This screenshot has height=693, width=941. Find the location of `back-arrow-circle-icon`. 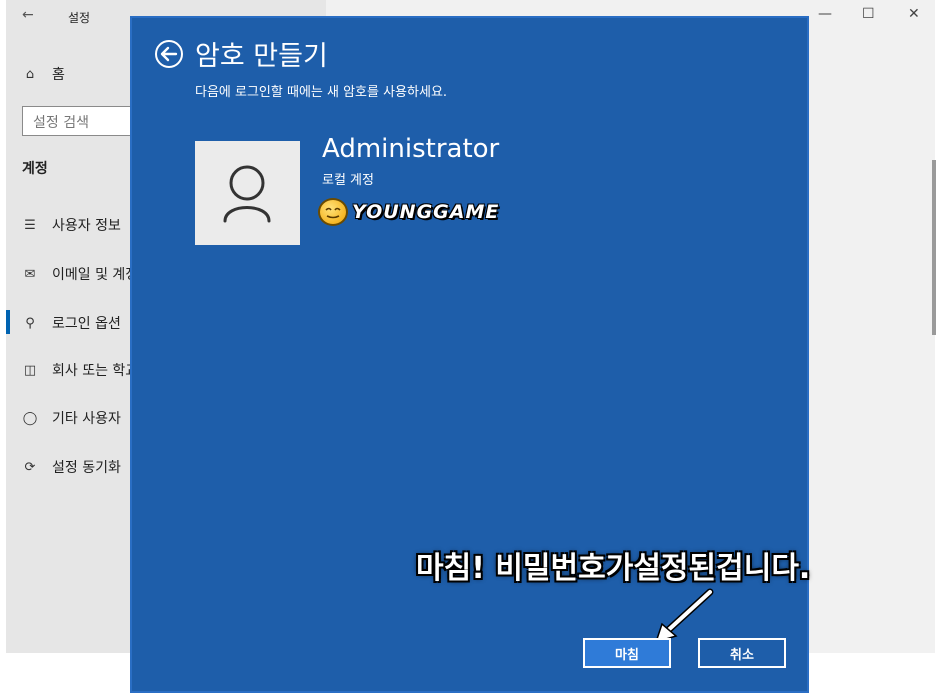

back-arrow-circle-icon is located at coordinates (169, 54).